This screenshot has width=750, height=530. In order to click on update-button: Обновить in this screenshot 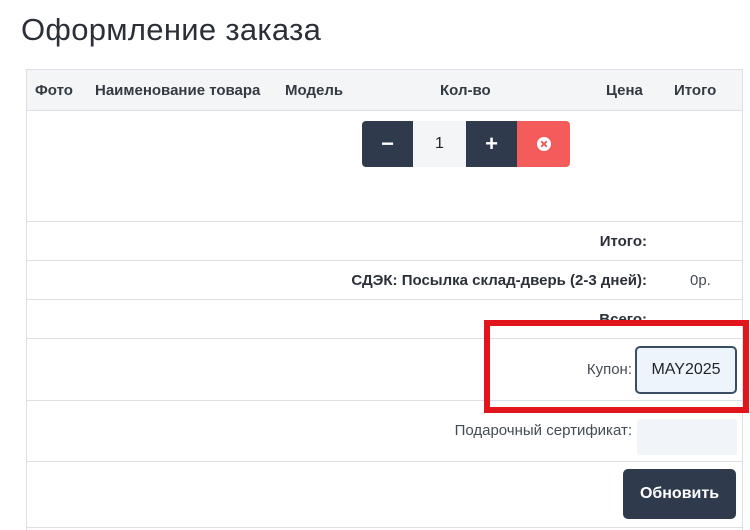, I will do `click(679, 494)`.